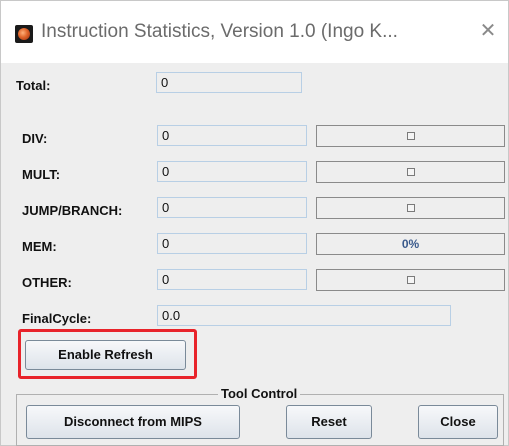 The image size is (509, 446). I want to click on mult-label: MULT:, so click(41, 174).